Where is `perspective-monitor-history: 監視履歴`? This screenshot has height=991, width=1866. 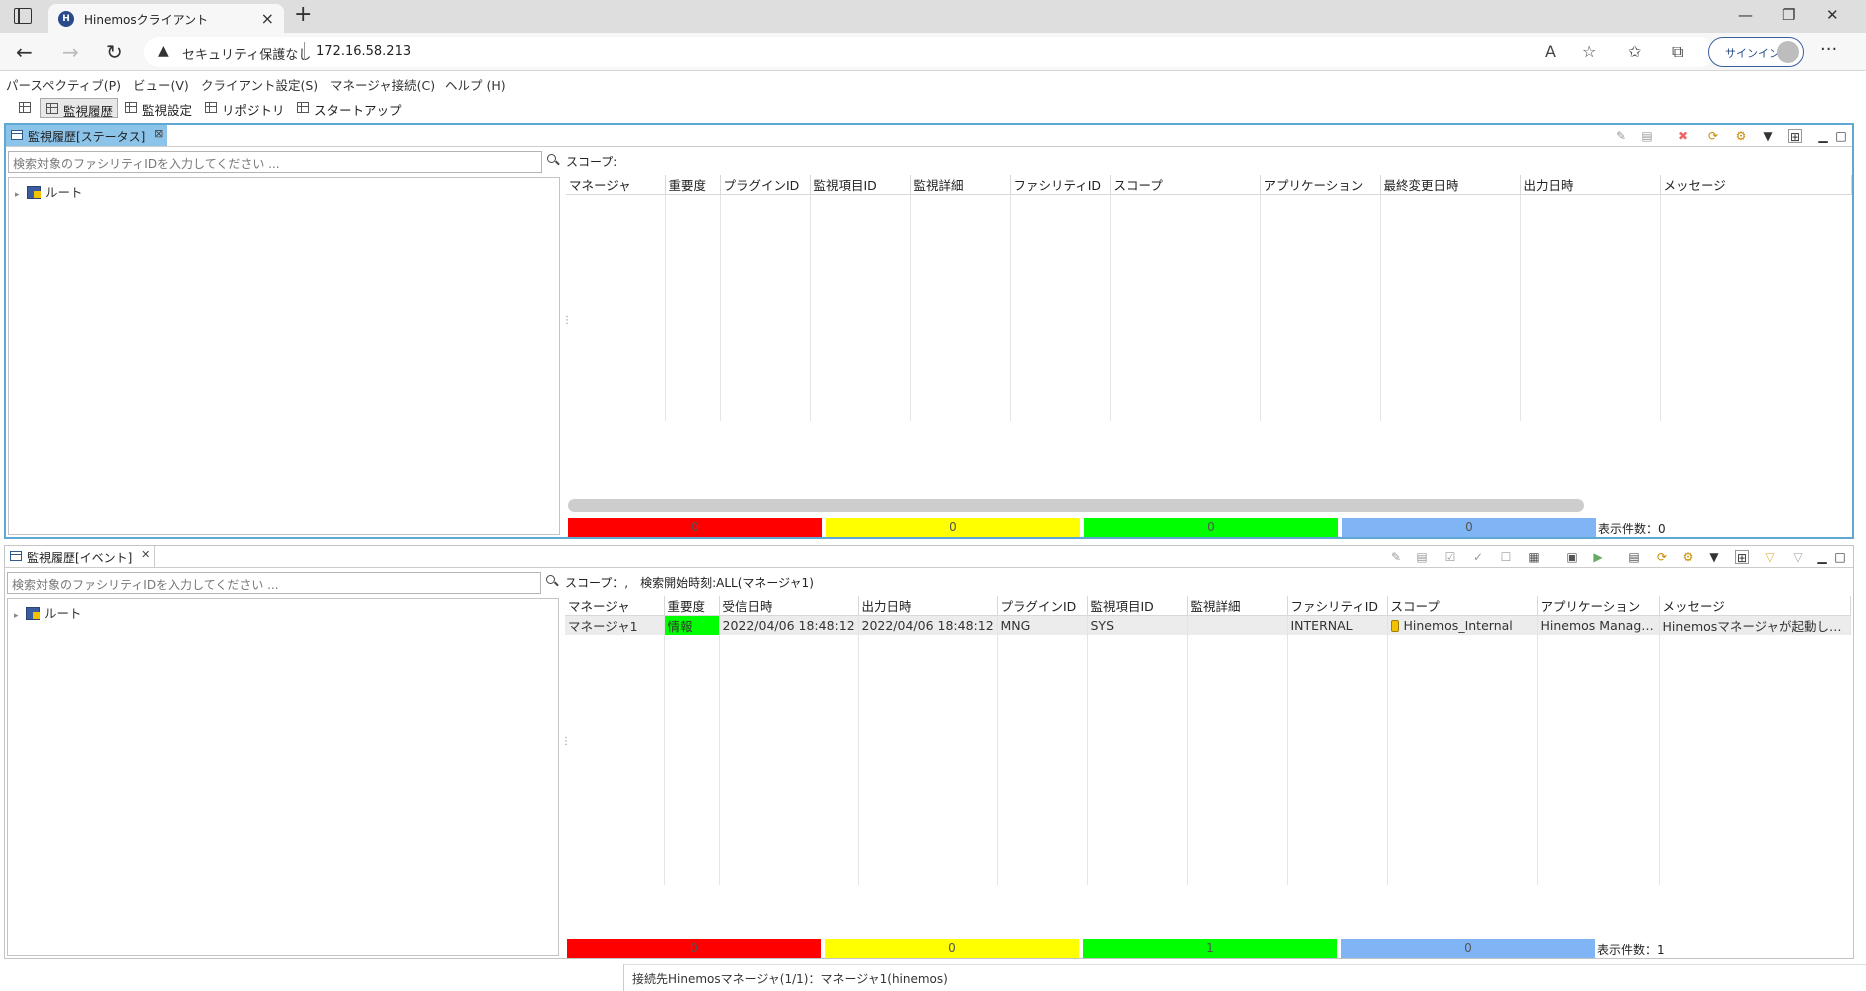
perspective-monitor-history: 監視履歴 is located at coordinates (79, 108).